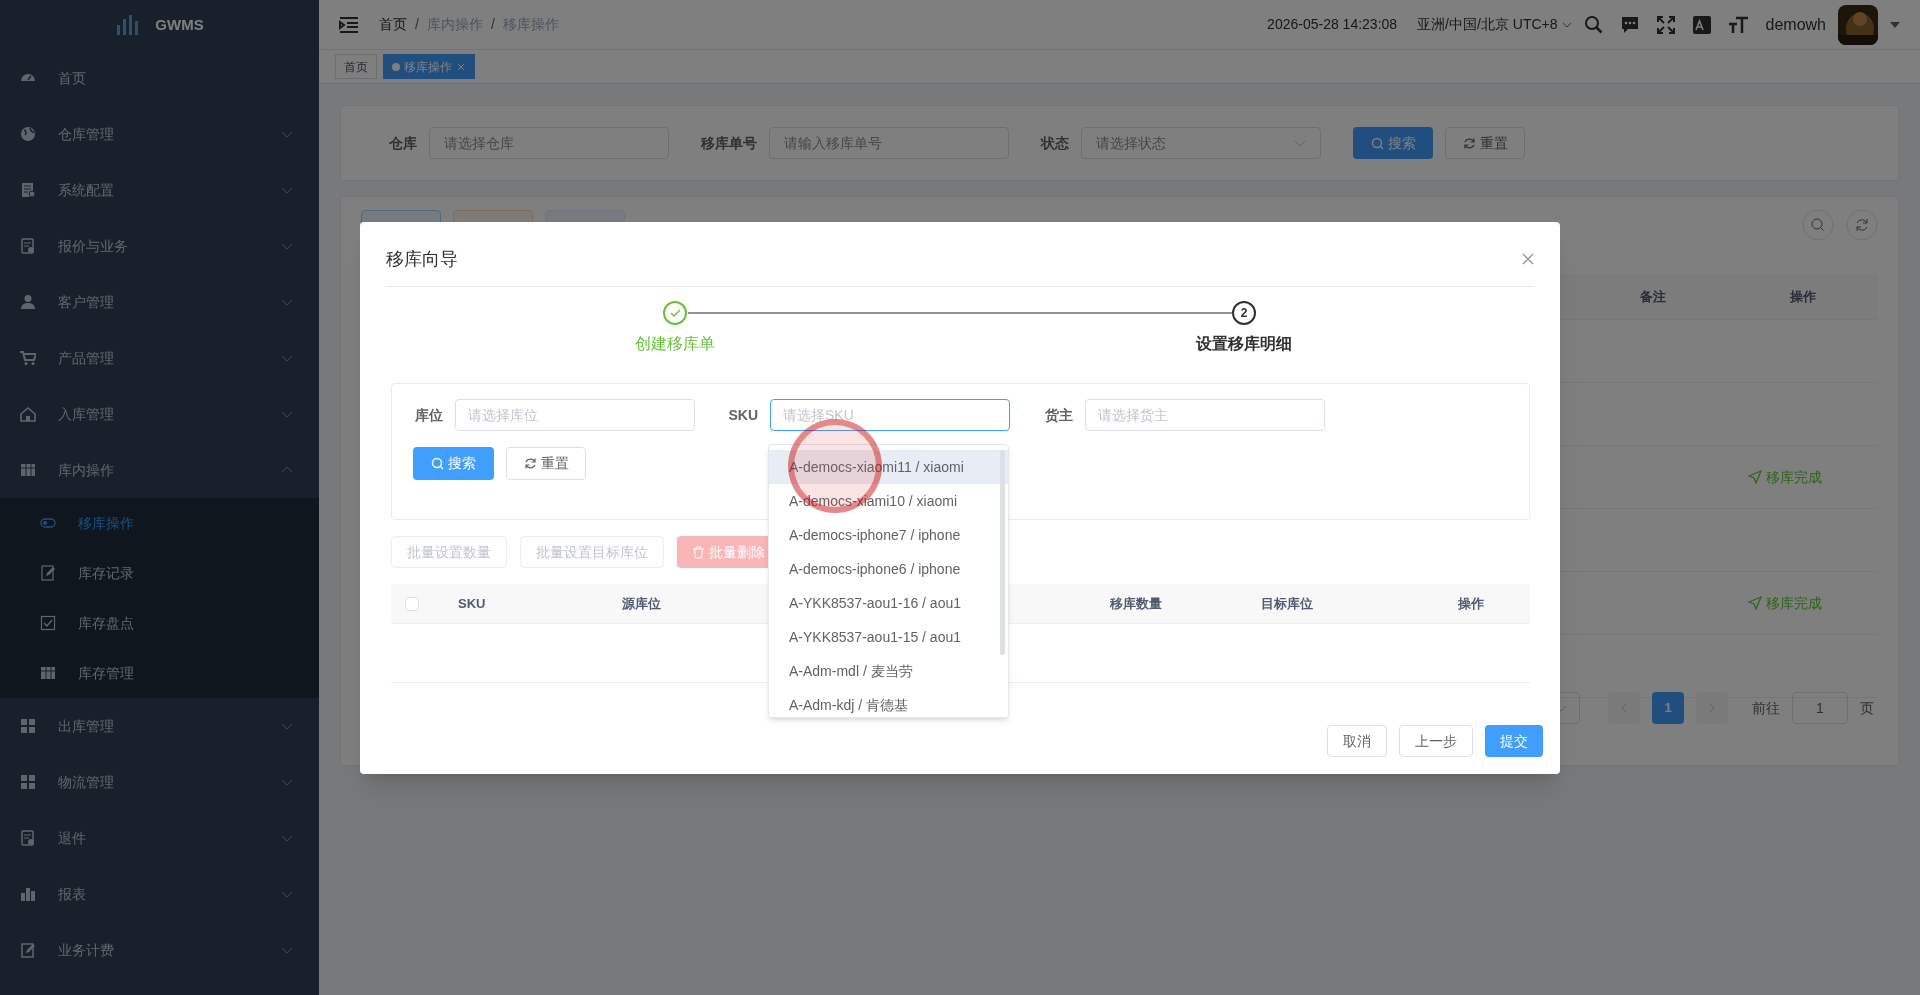 The width and height of the screenshot is (1920, 995). What do you see at coordinates (888, 603) in the screenshot?
I see `dropdown-option: A-YKK8537-aou1-16 / aou1` at bounding box center [888, 603].